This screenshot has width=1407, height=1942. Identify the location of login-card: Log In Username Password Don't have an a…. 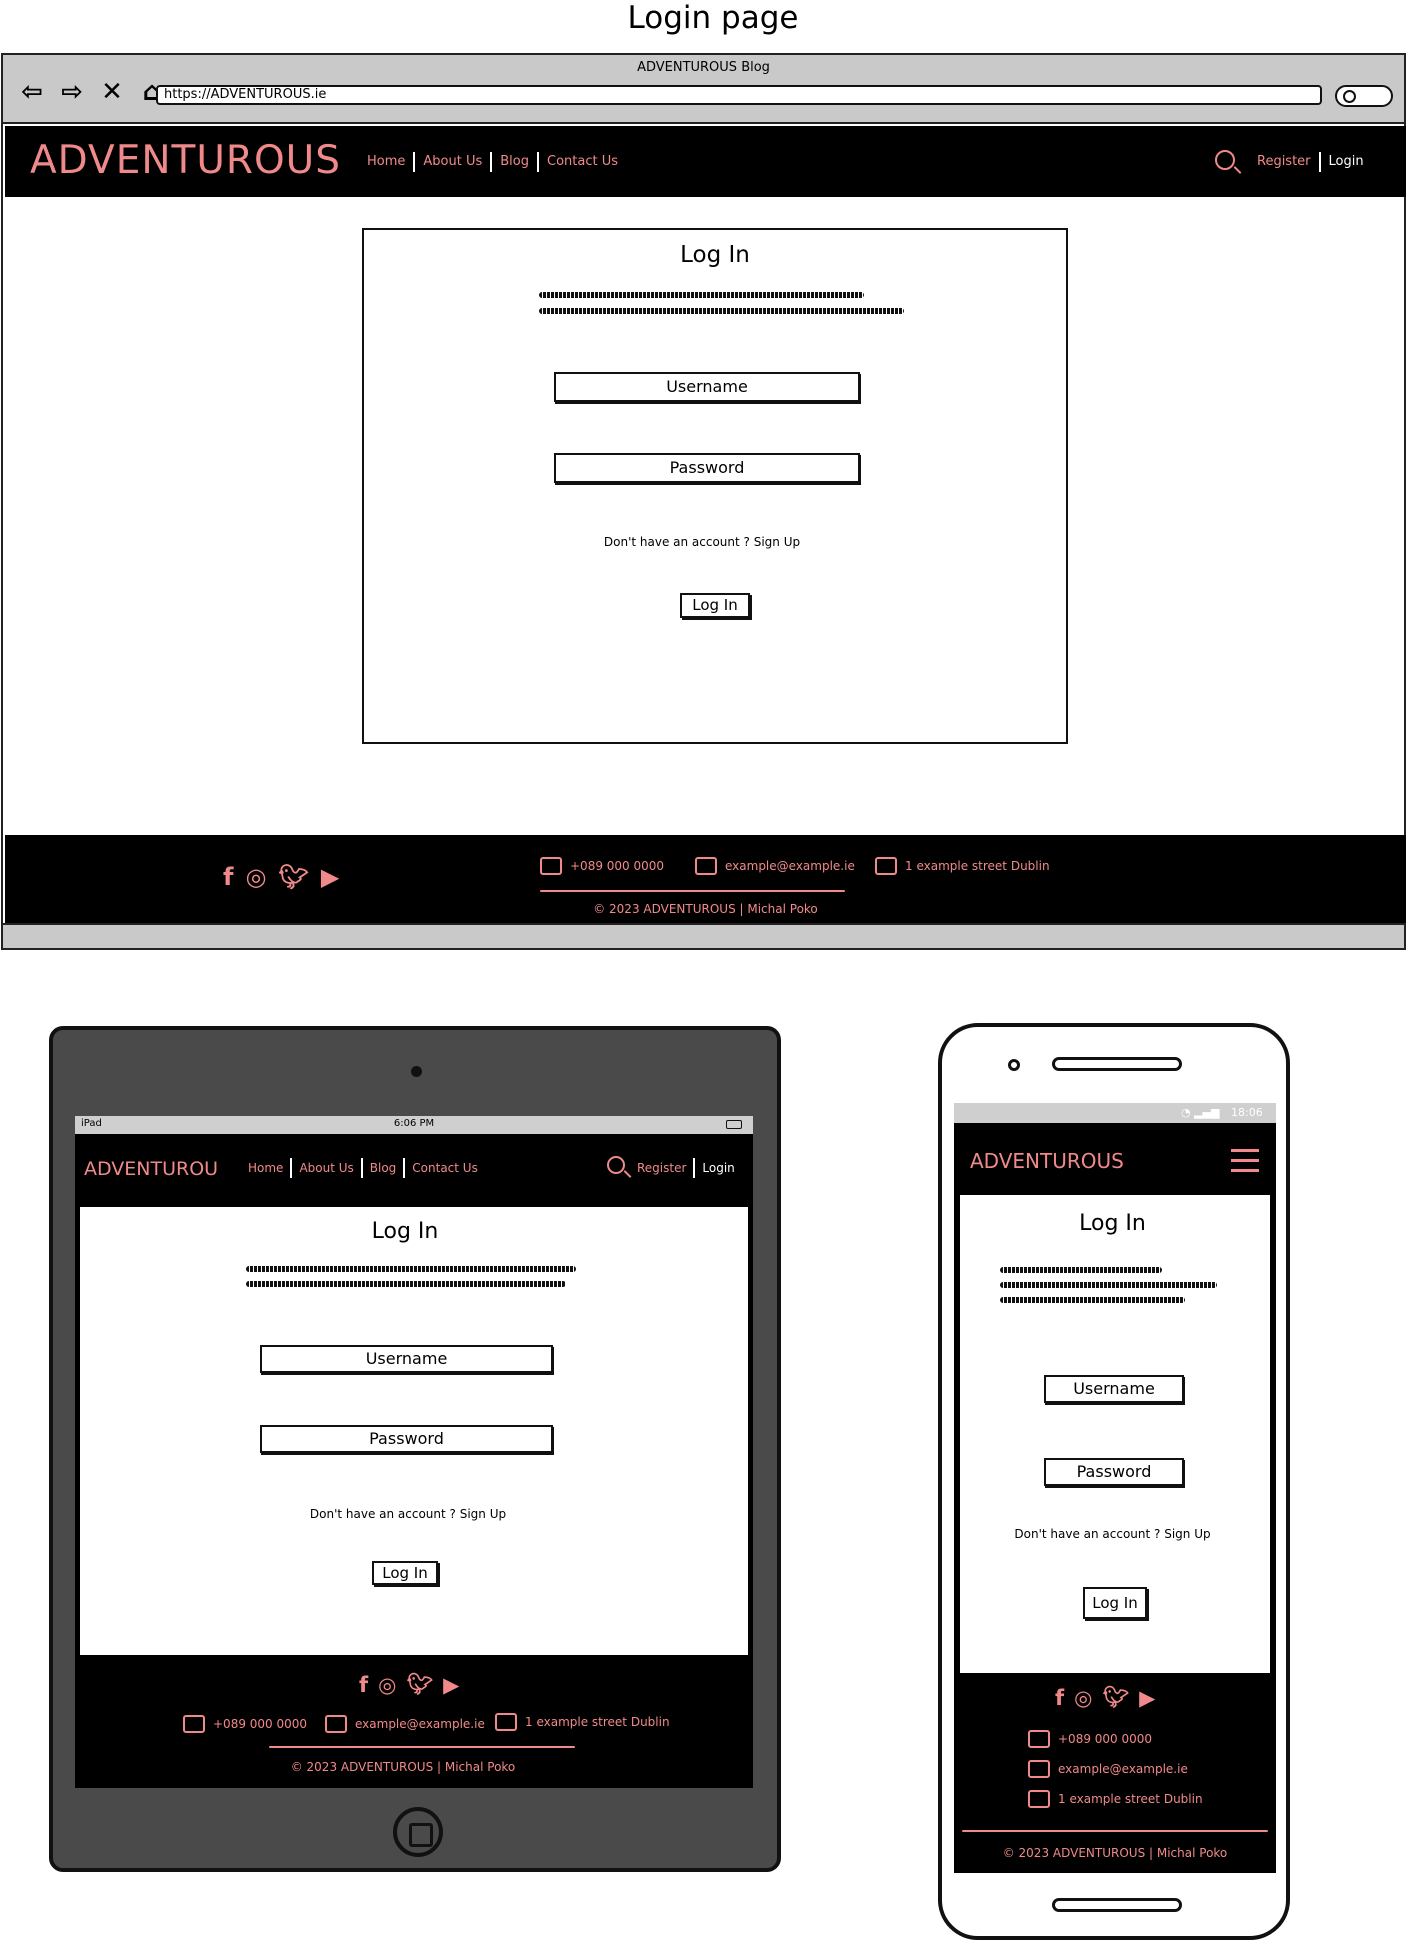
(715, 486).